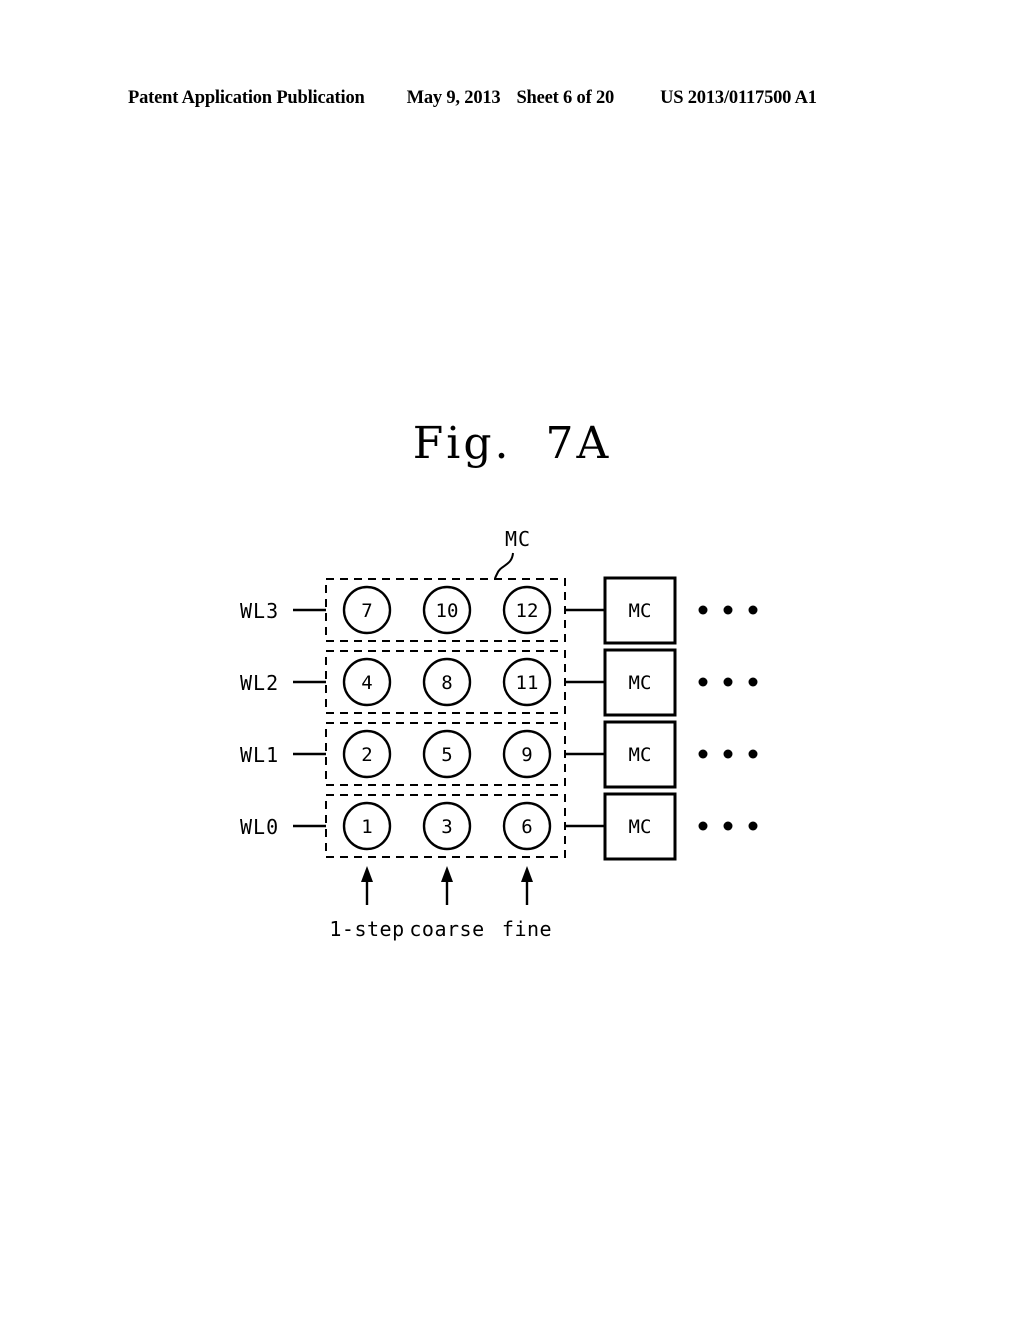 This screenshot has height=1320, width=1024. What do you see at coordinates (447, 611) in the screenshot?
I see `cell-number: 10` at bounding box center [447, 611].